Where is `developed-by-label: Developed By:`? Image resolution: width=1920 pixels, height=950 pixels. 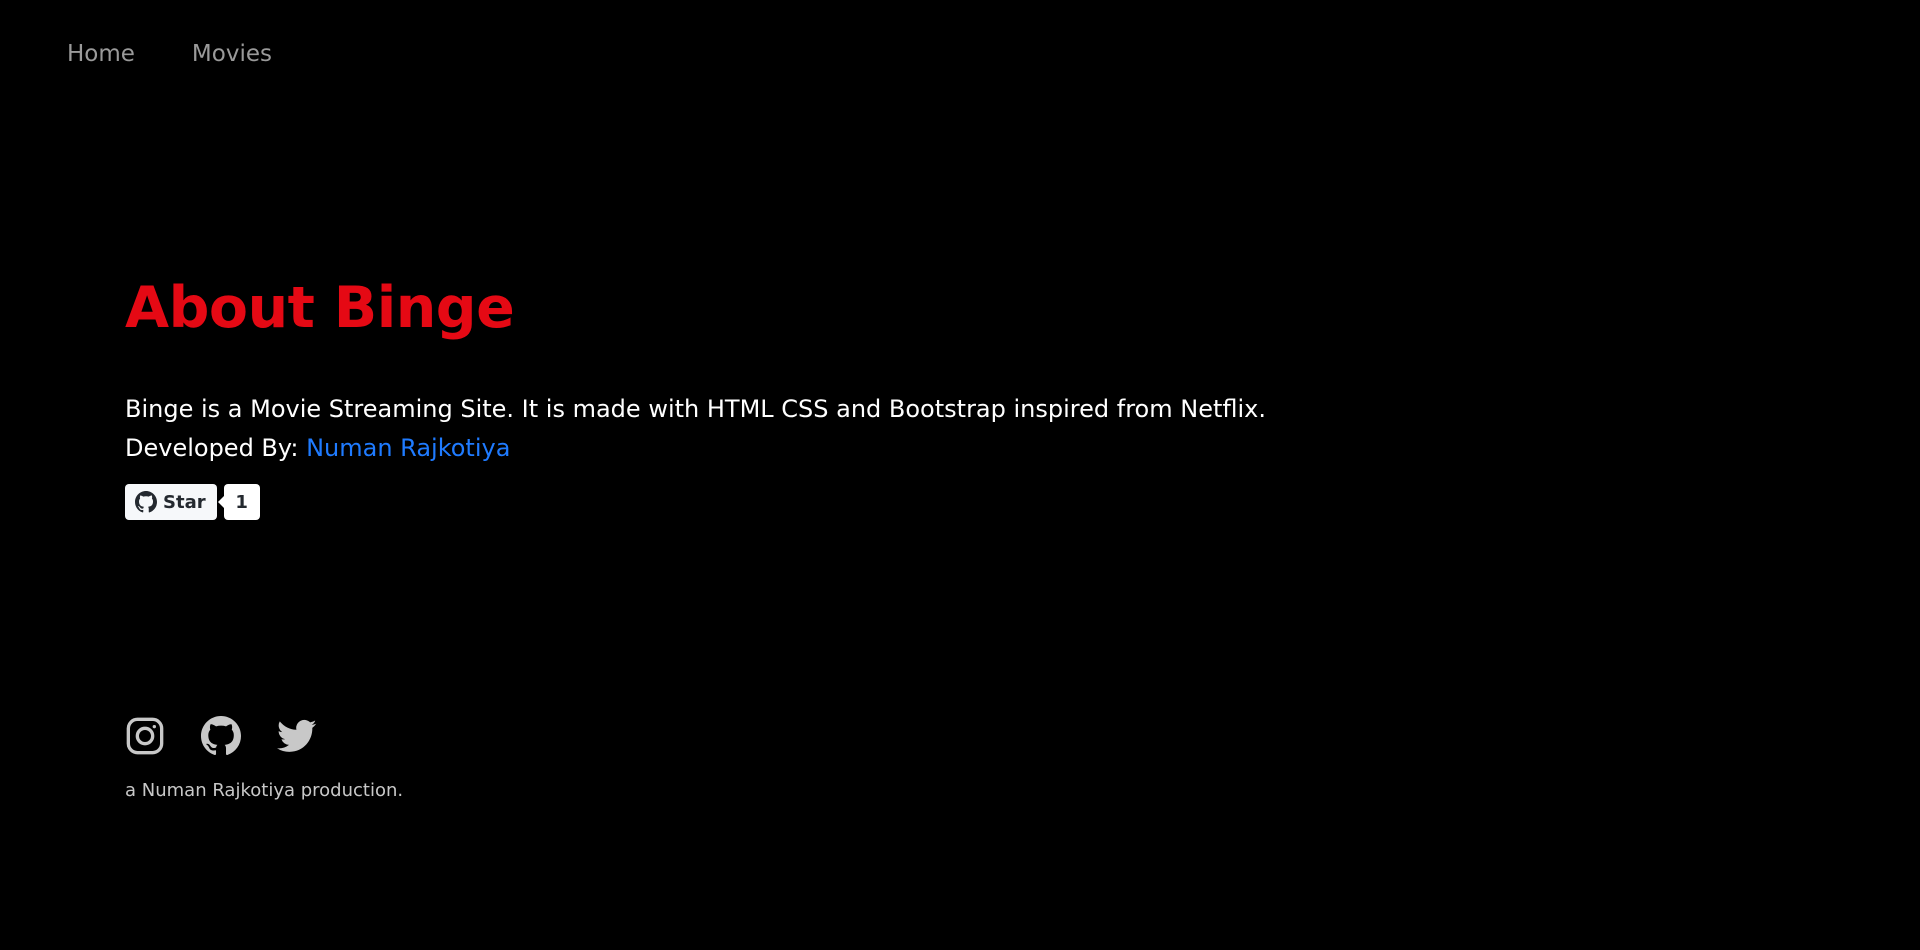
developed-by-label: Developed By: is located at coordinates (216, 448).